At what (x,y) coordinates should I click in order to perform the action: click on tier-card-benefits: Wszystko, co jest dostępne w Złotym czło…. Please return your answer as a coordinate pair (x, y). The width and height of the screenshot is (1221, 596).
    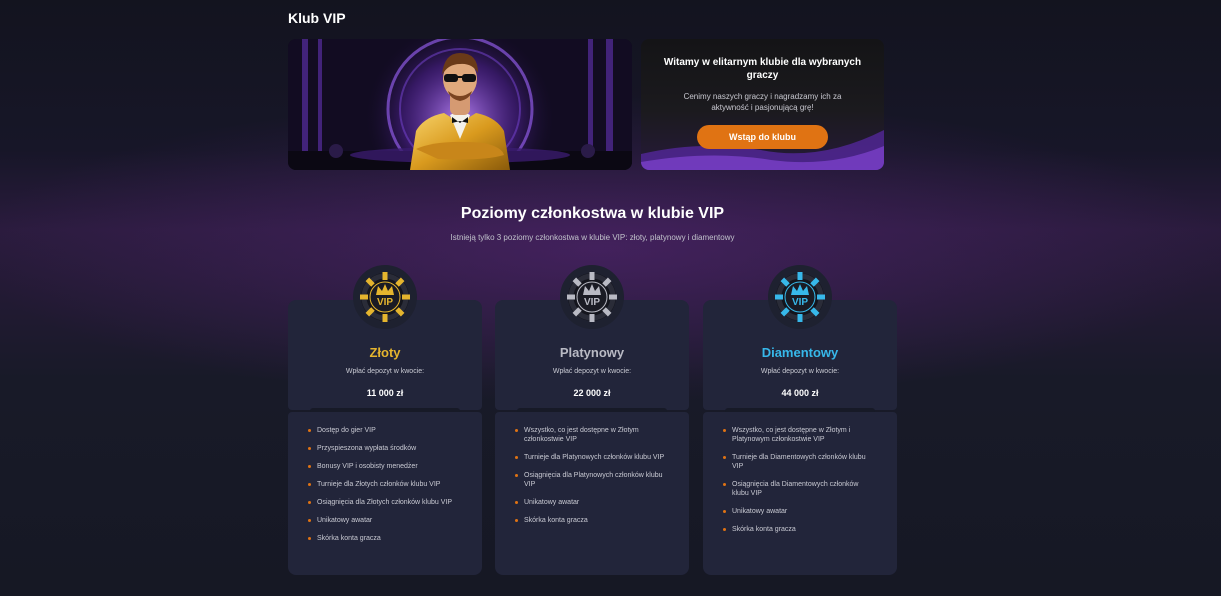
    Looking at the image, I should click on (592, 493).